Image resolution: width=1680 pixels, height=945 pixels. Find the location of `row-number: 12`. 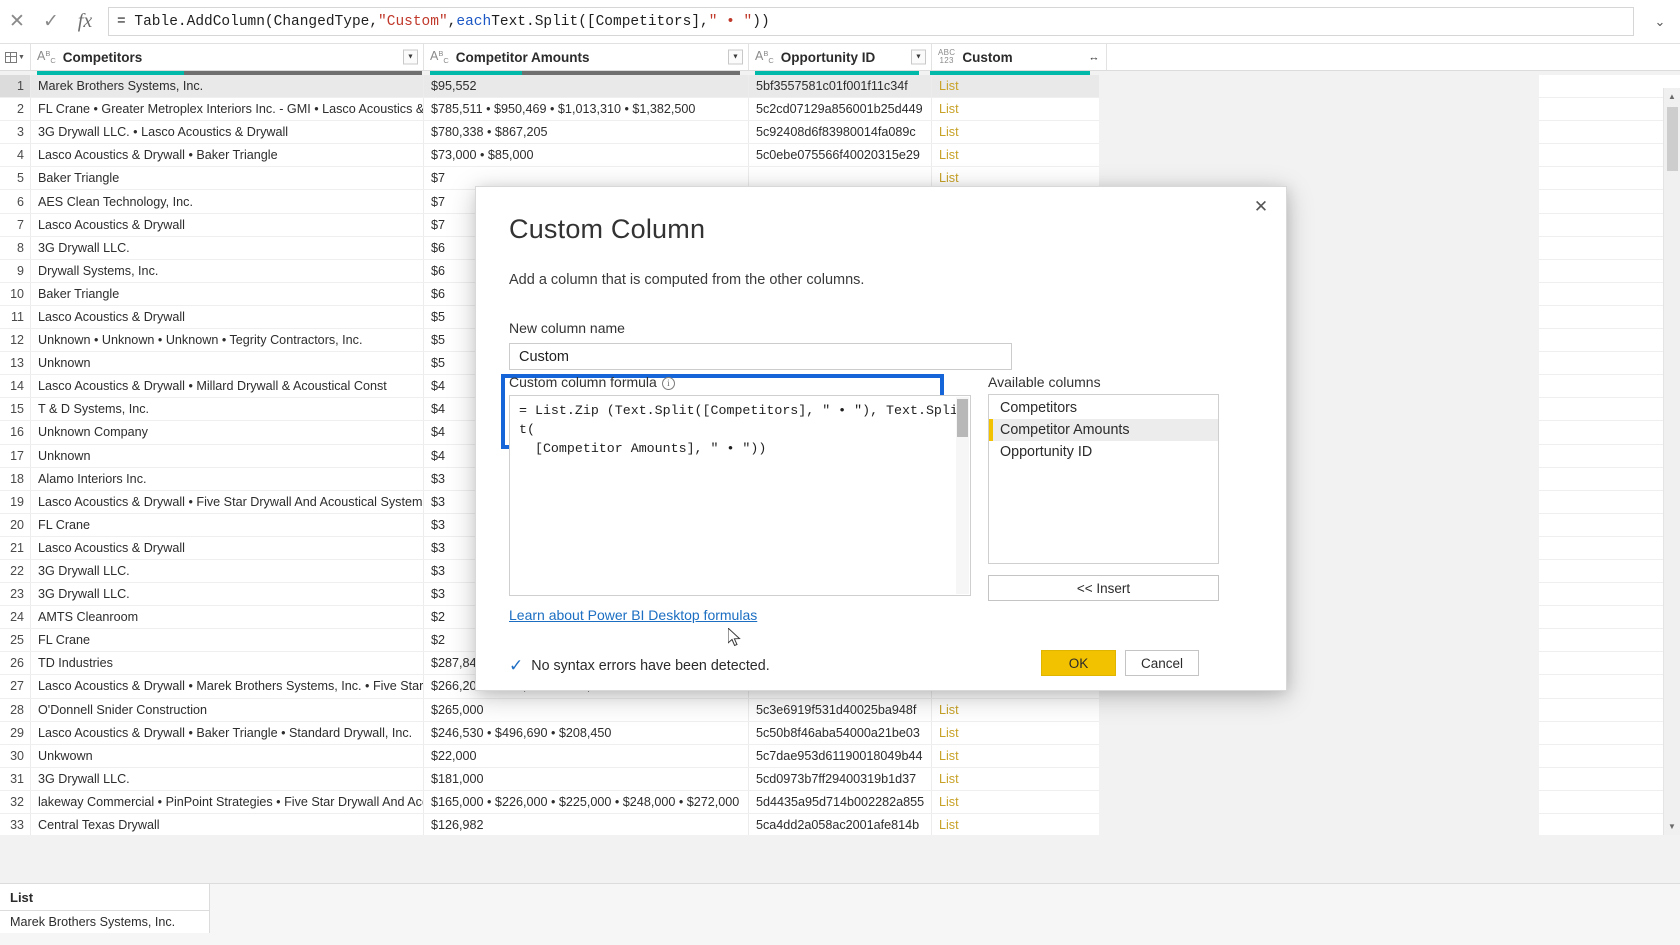

row-number: 12 is located at coordinates (15, 340).